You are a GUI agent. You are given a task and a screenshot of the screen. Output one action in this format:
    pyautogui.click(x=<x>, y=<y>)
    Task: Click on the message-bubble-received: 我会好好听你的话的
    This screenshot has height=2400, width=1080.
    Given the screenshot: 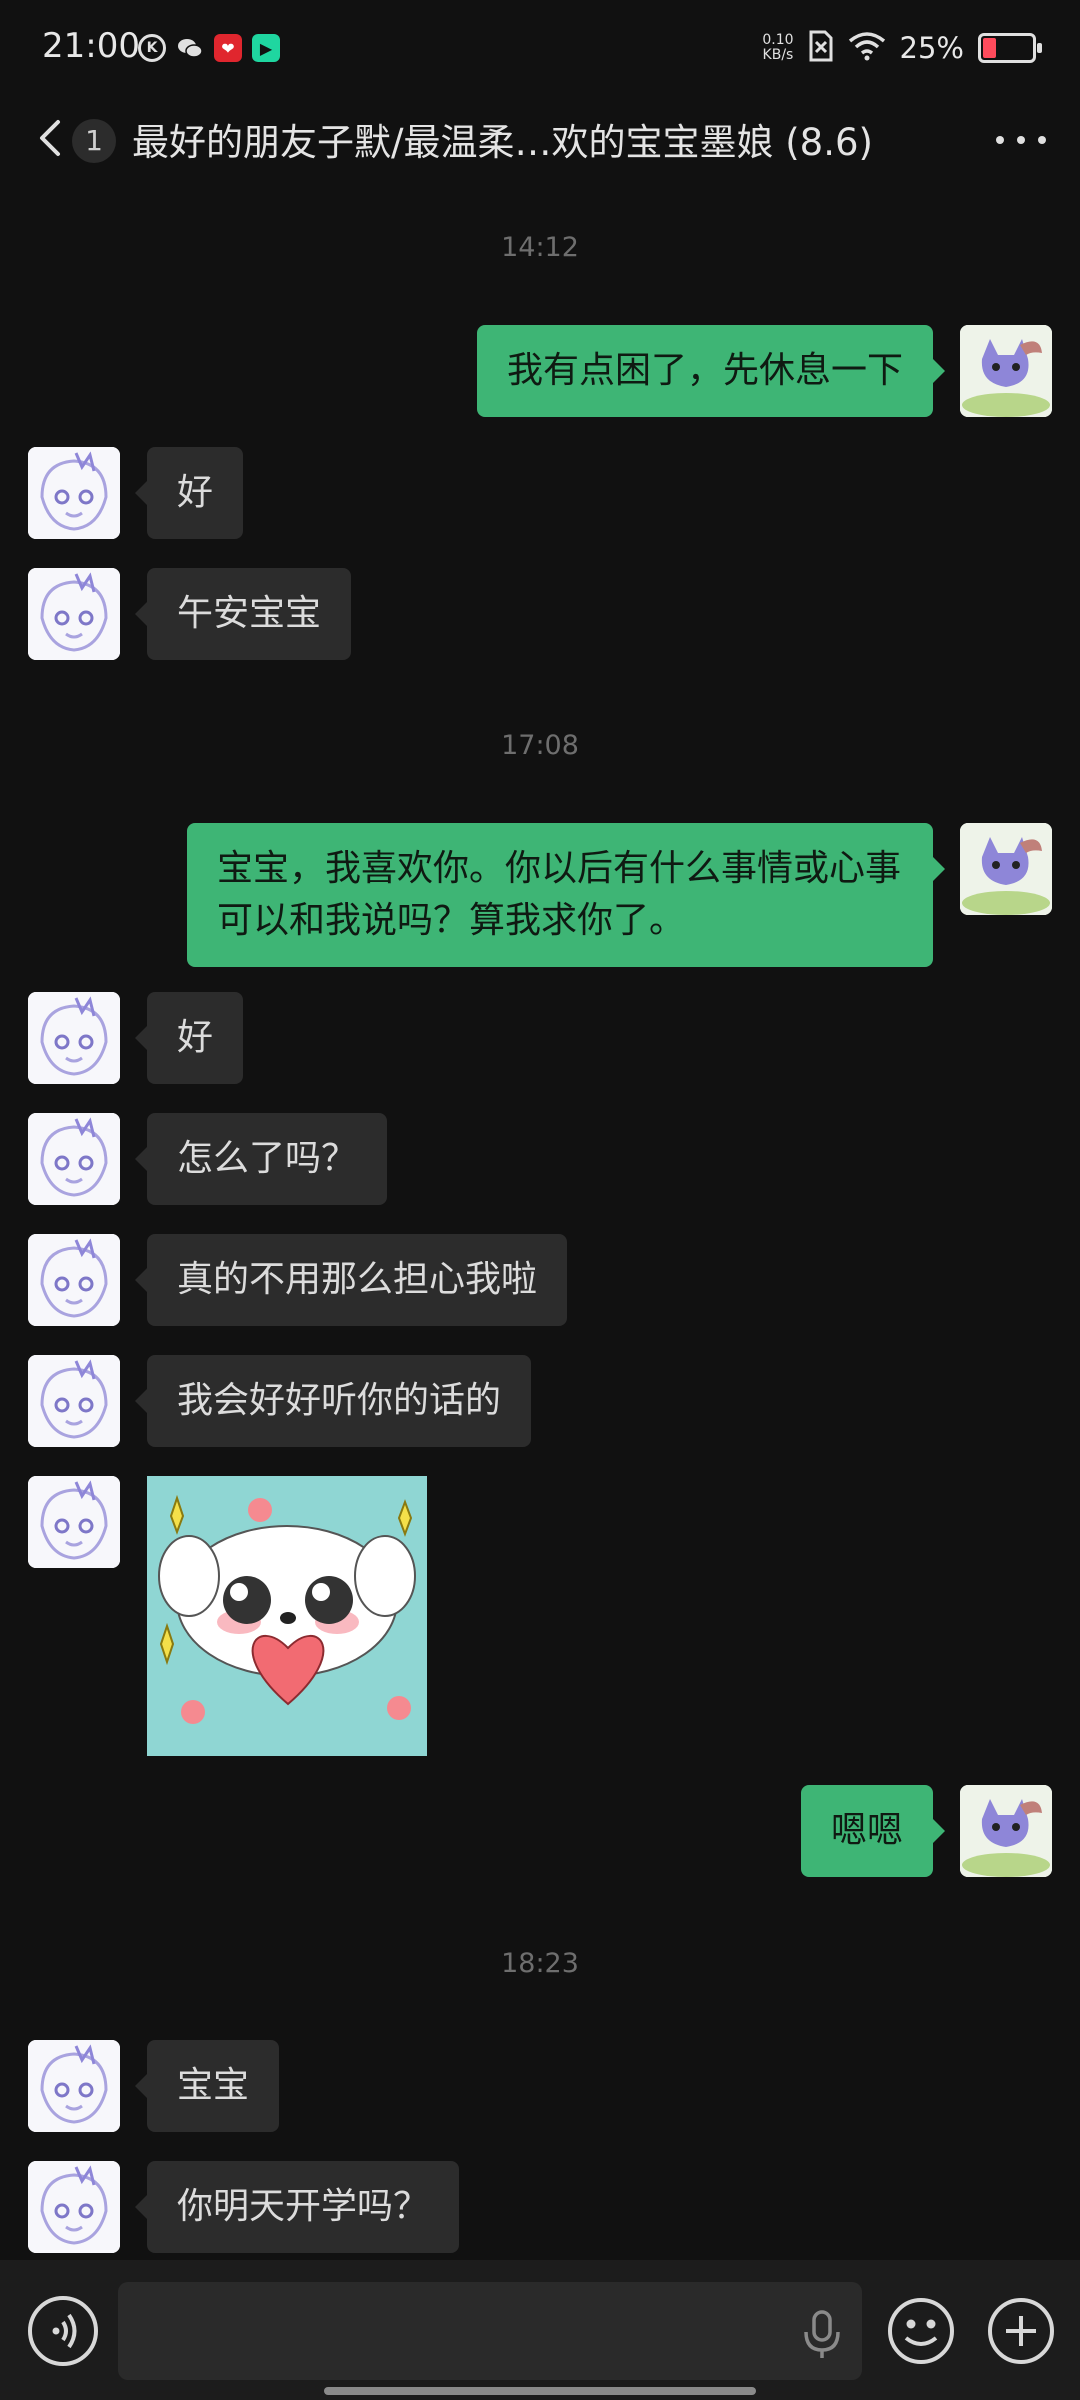 What is the action you would take?
    pyautogui.click(x=333, y=1401)
    